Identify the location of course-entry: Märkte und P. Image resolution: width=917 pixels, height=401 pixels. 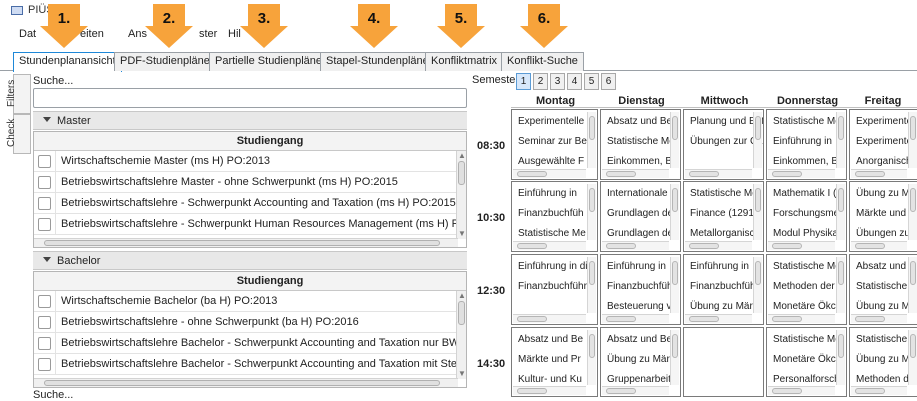
(885, 213).